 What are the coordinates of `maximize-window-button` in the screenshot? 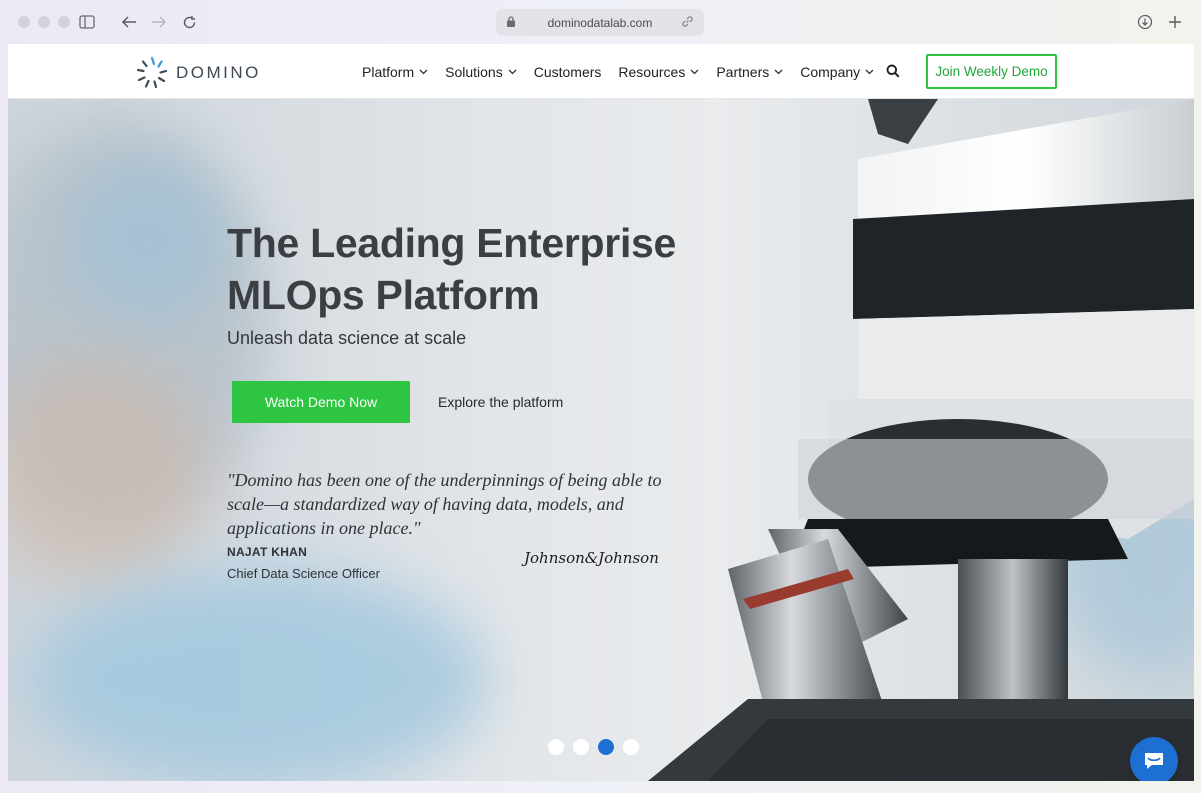 It's located at (64, 22).